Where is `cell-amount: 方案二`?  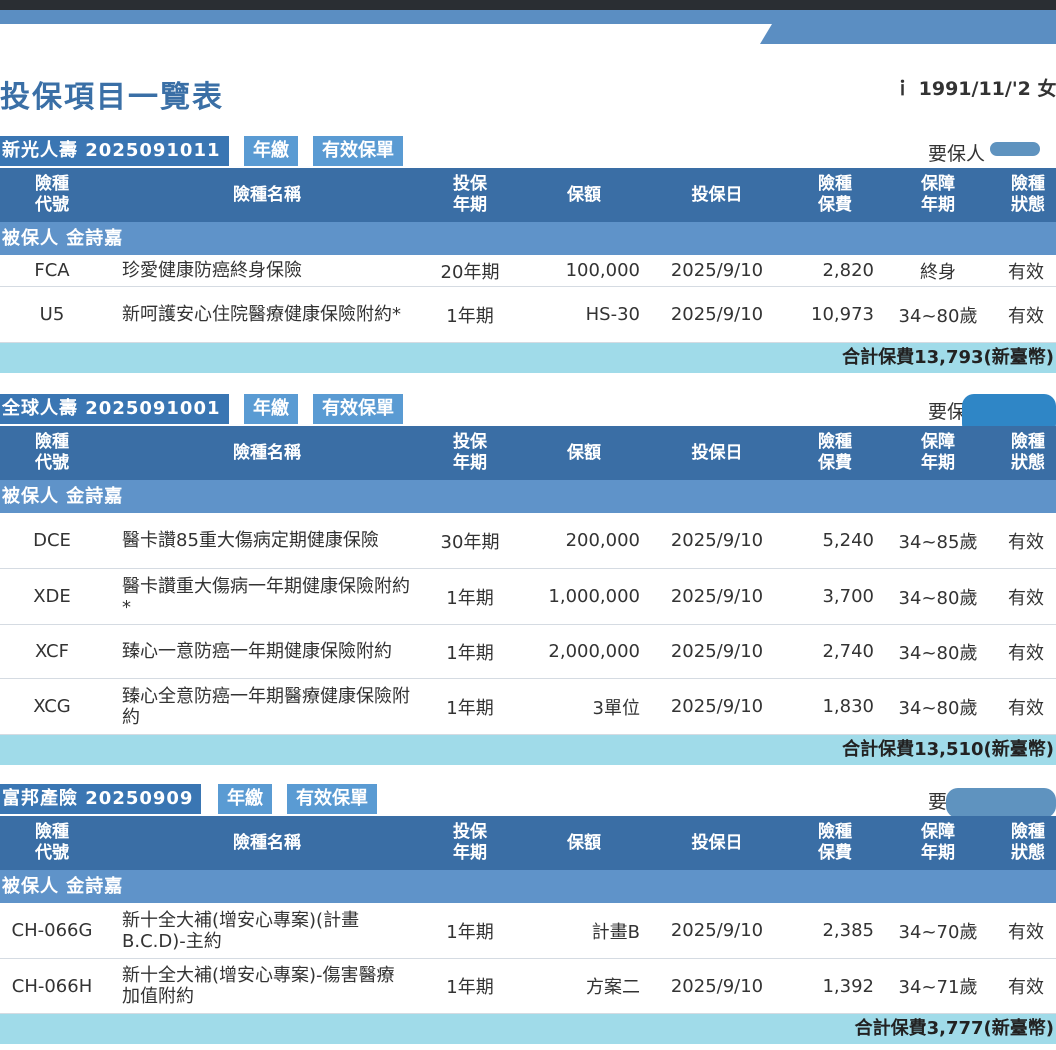 cell-amount: 方案二 is located at coordinates (613, 987).